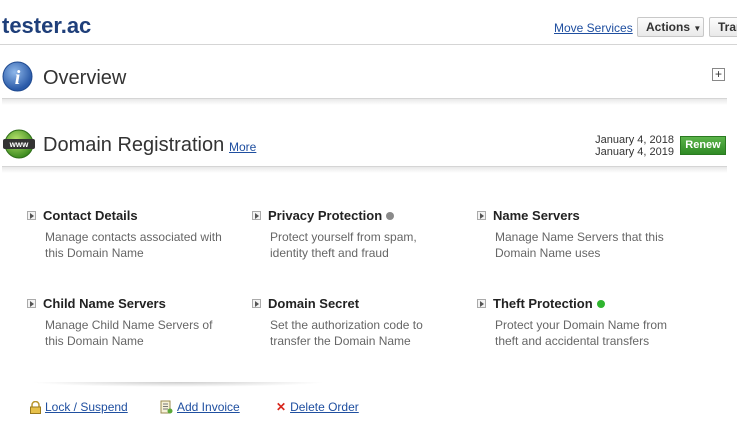  Describe the element at coordinates (697, 28) in the screenshot. I see `caret-down-icon: ▼` at that location.